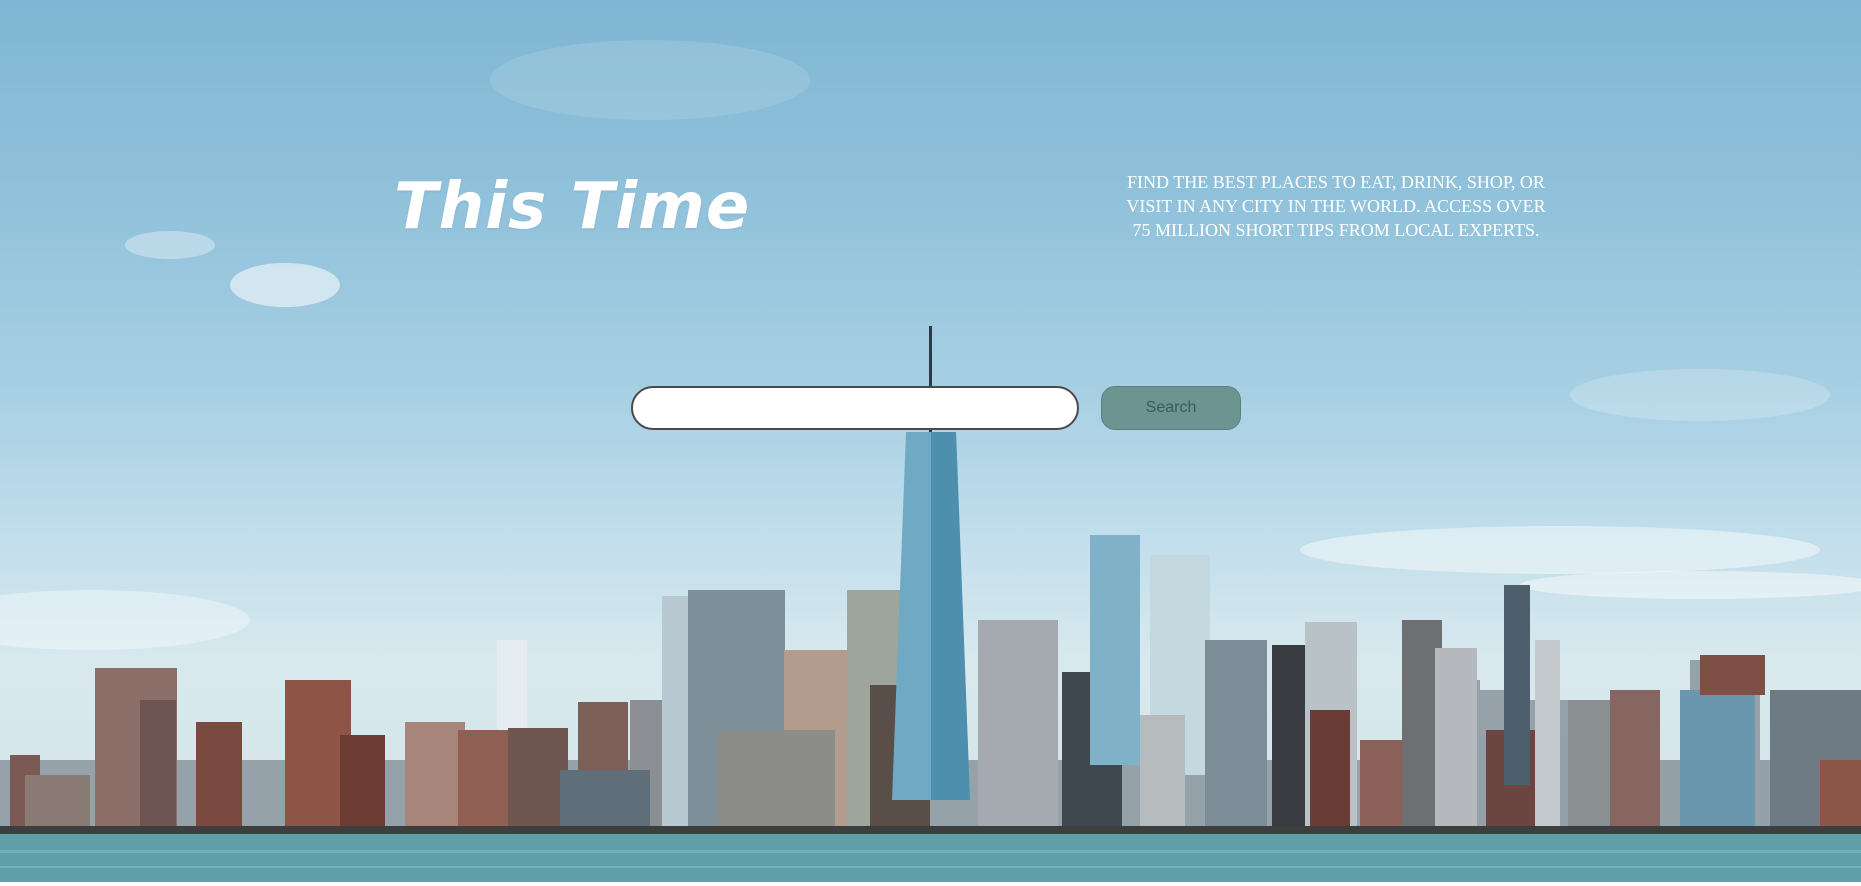 Image resolution: width=1861 pixels, height=886 pixels. What do you see at coordinates (1610, 707) in the screenshot?
I see `right-buildings` at bounding box center [1610, 707].